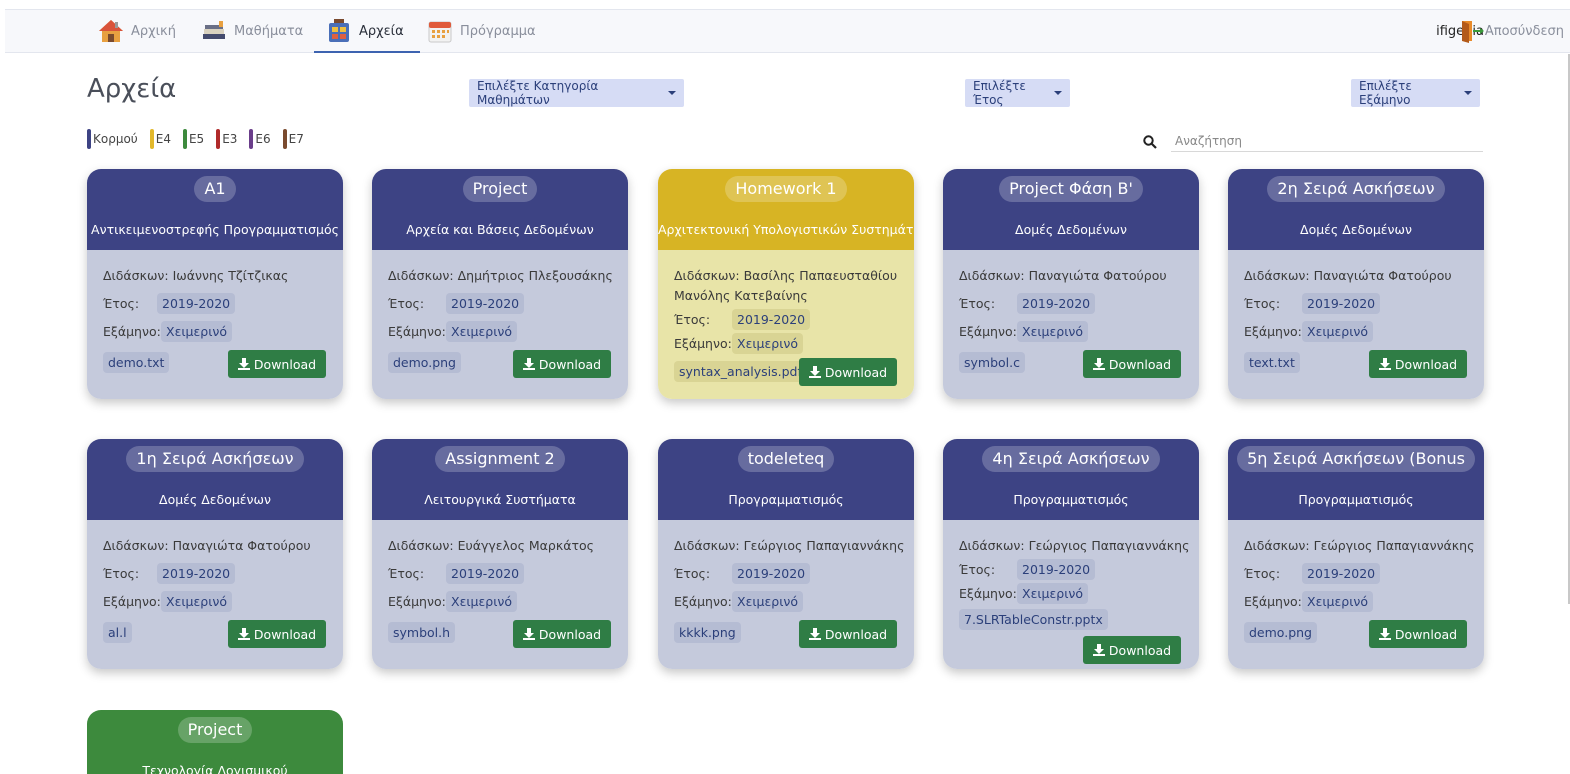 This screenshot has height=774, width=1570. I want to click on legend-item: Ε5, so click(193, 139).